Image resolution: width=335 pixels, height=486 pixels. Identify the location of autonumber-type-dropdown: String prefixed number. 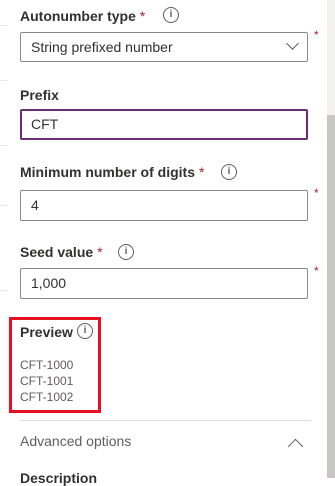
(164, 47).